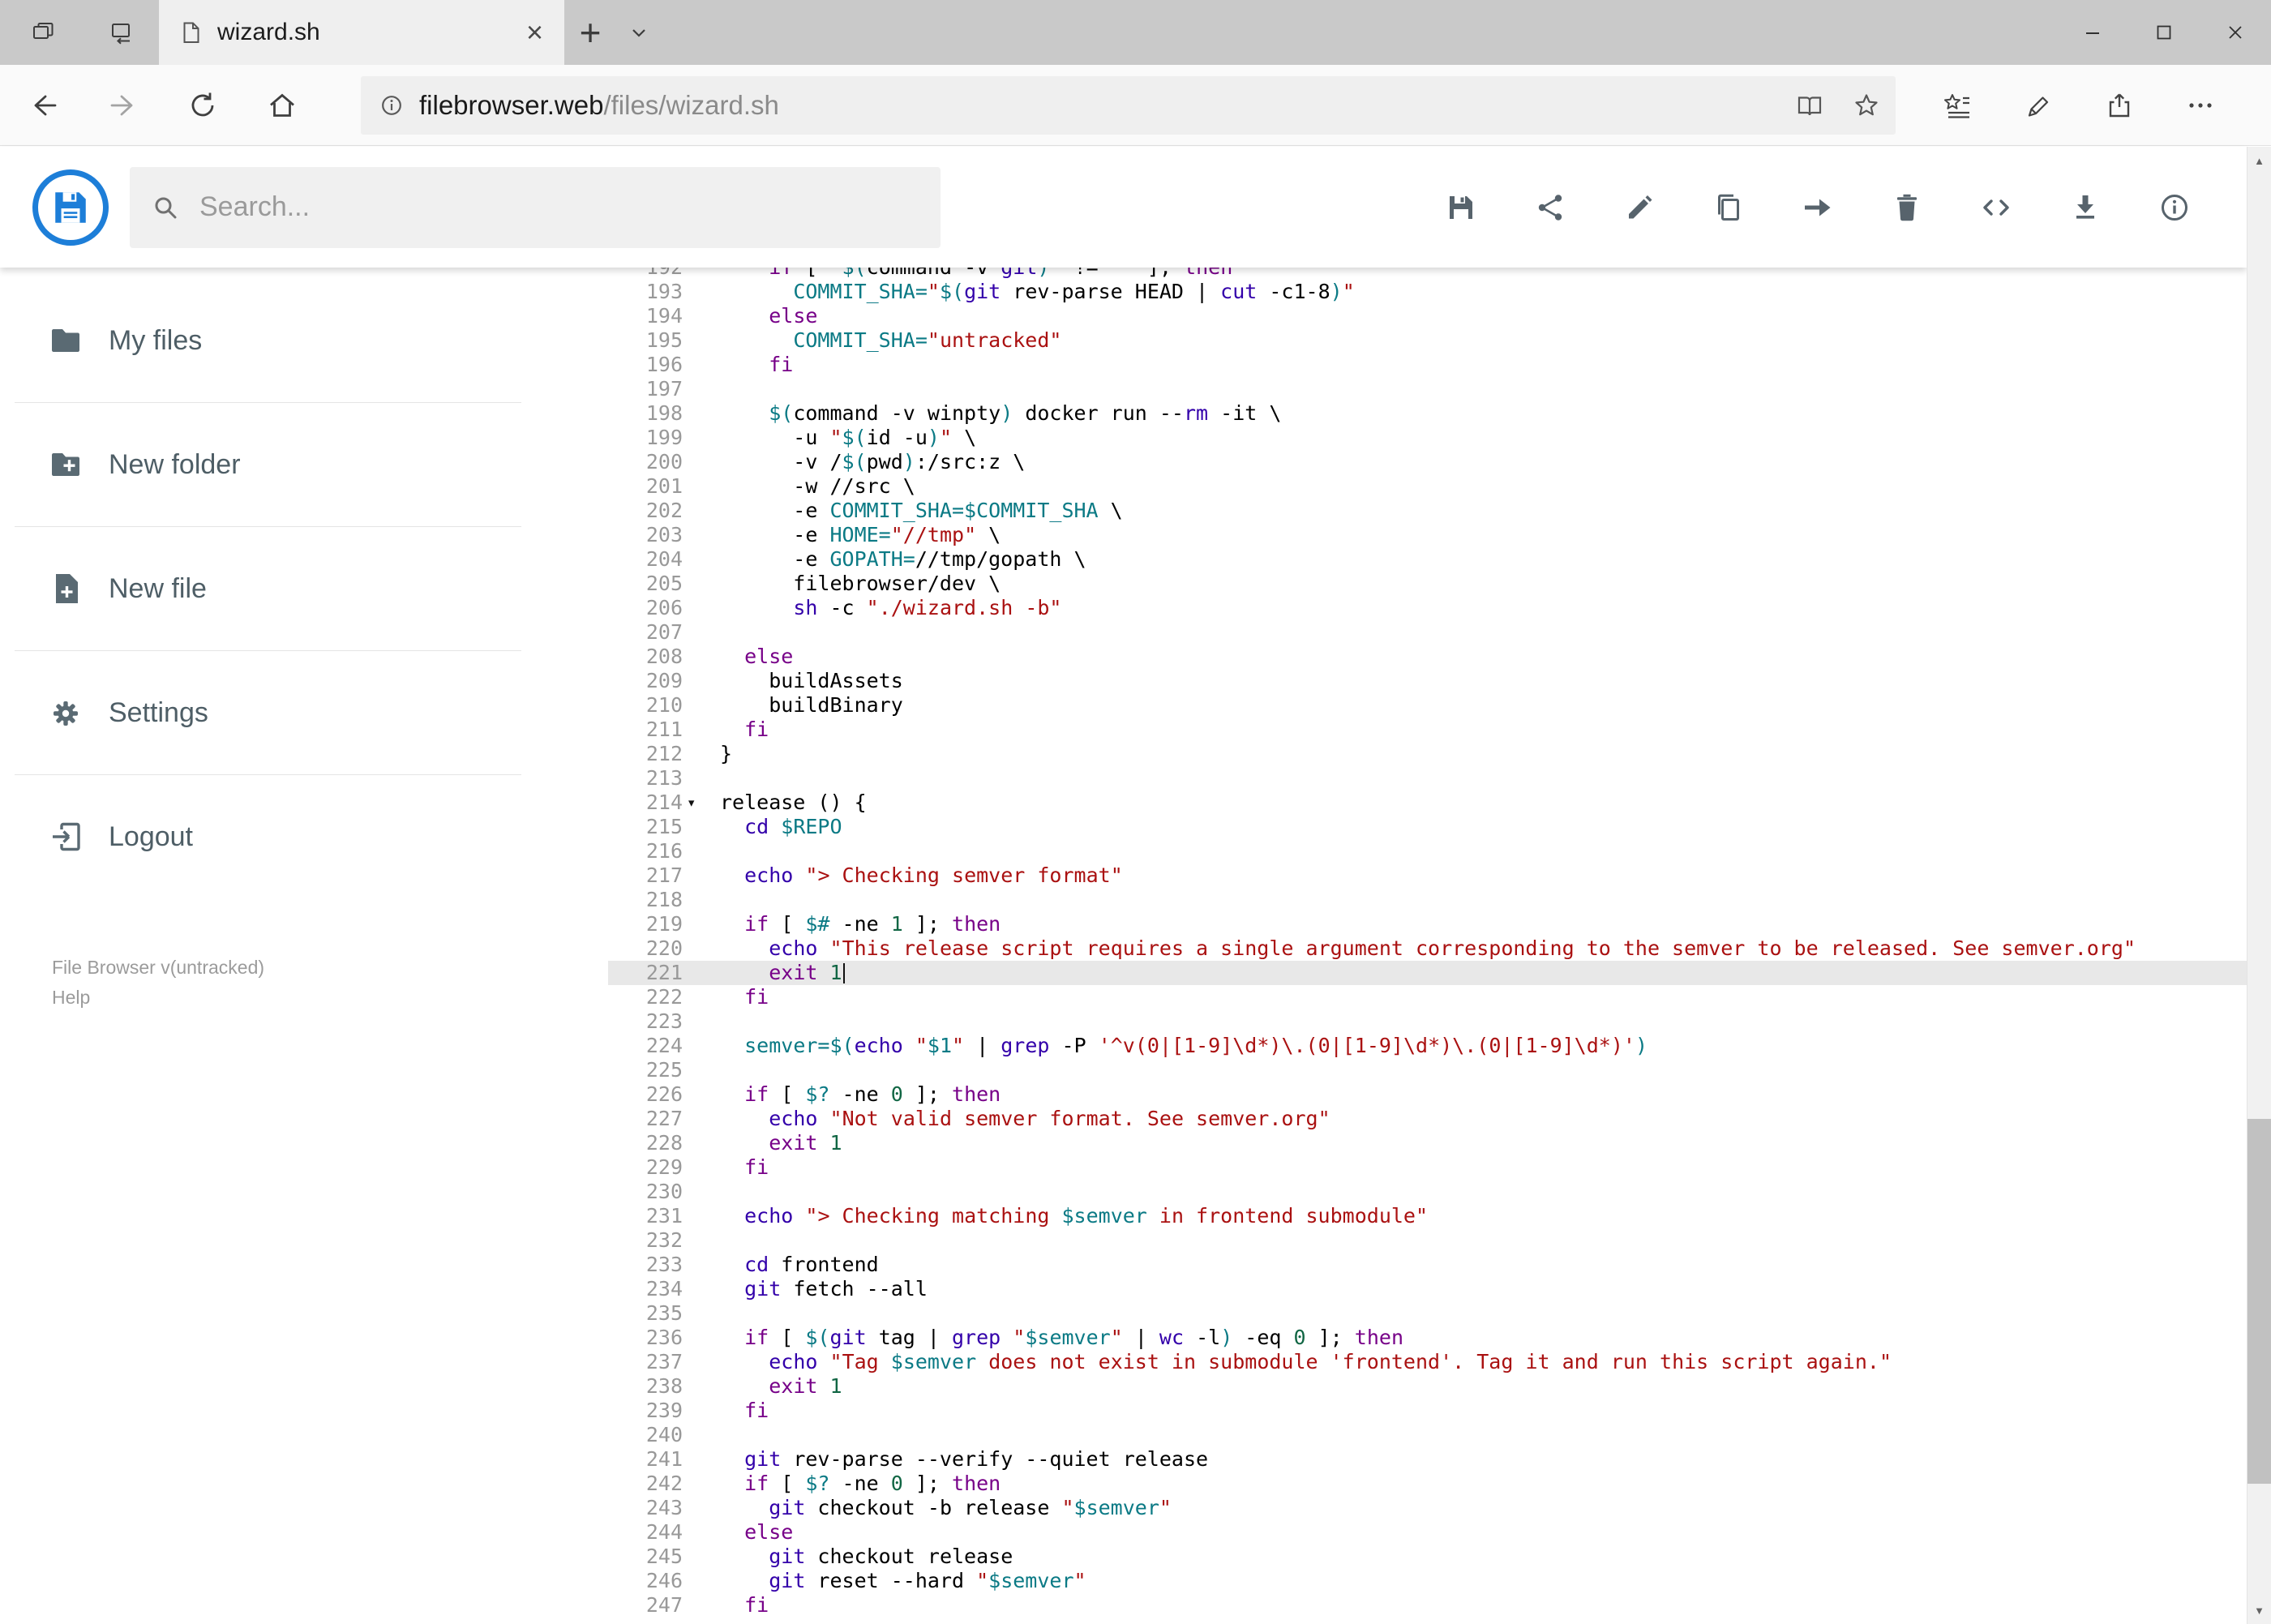  I want to click on code-line-200: 200 -v /$(pwd):/src:z \, so click(1427, 462).